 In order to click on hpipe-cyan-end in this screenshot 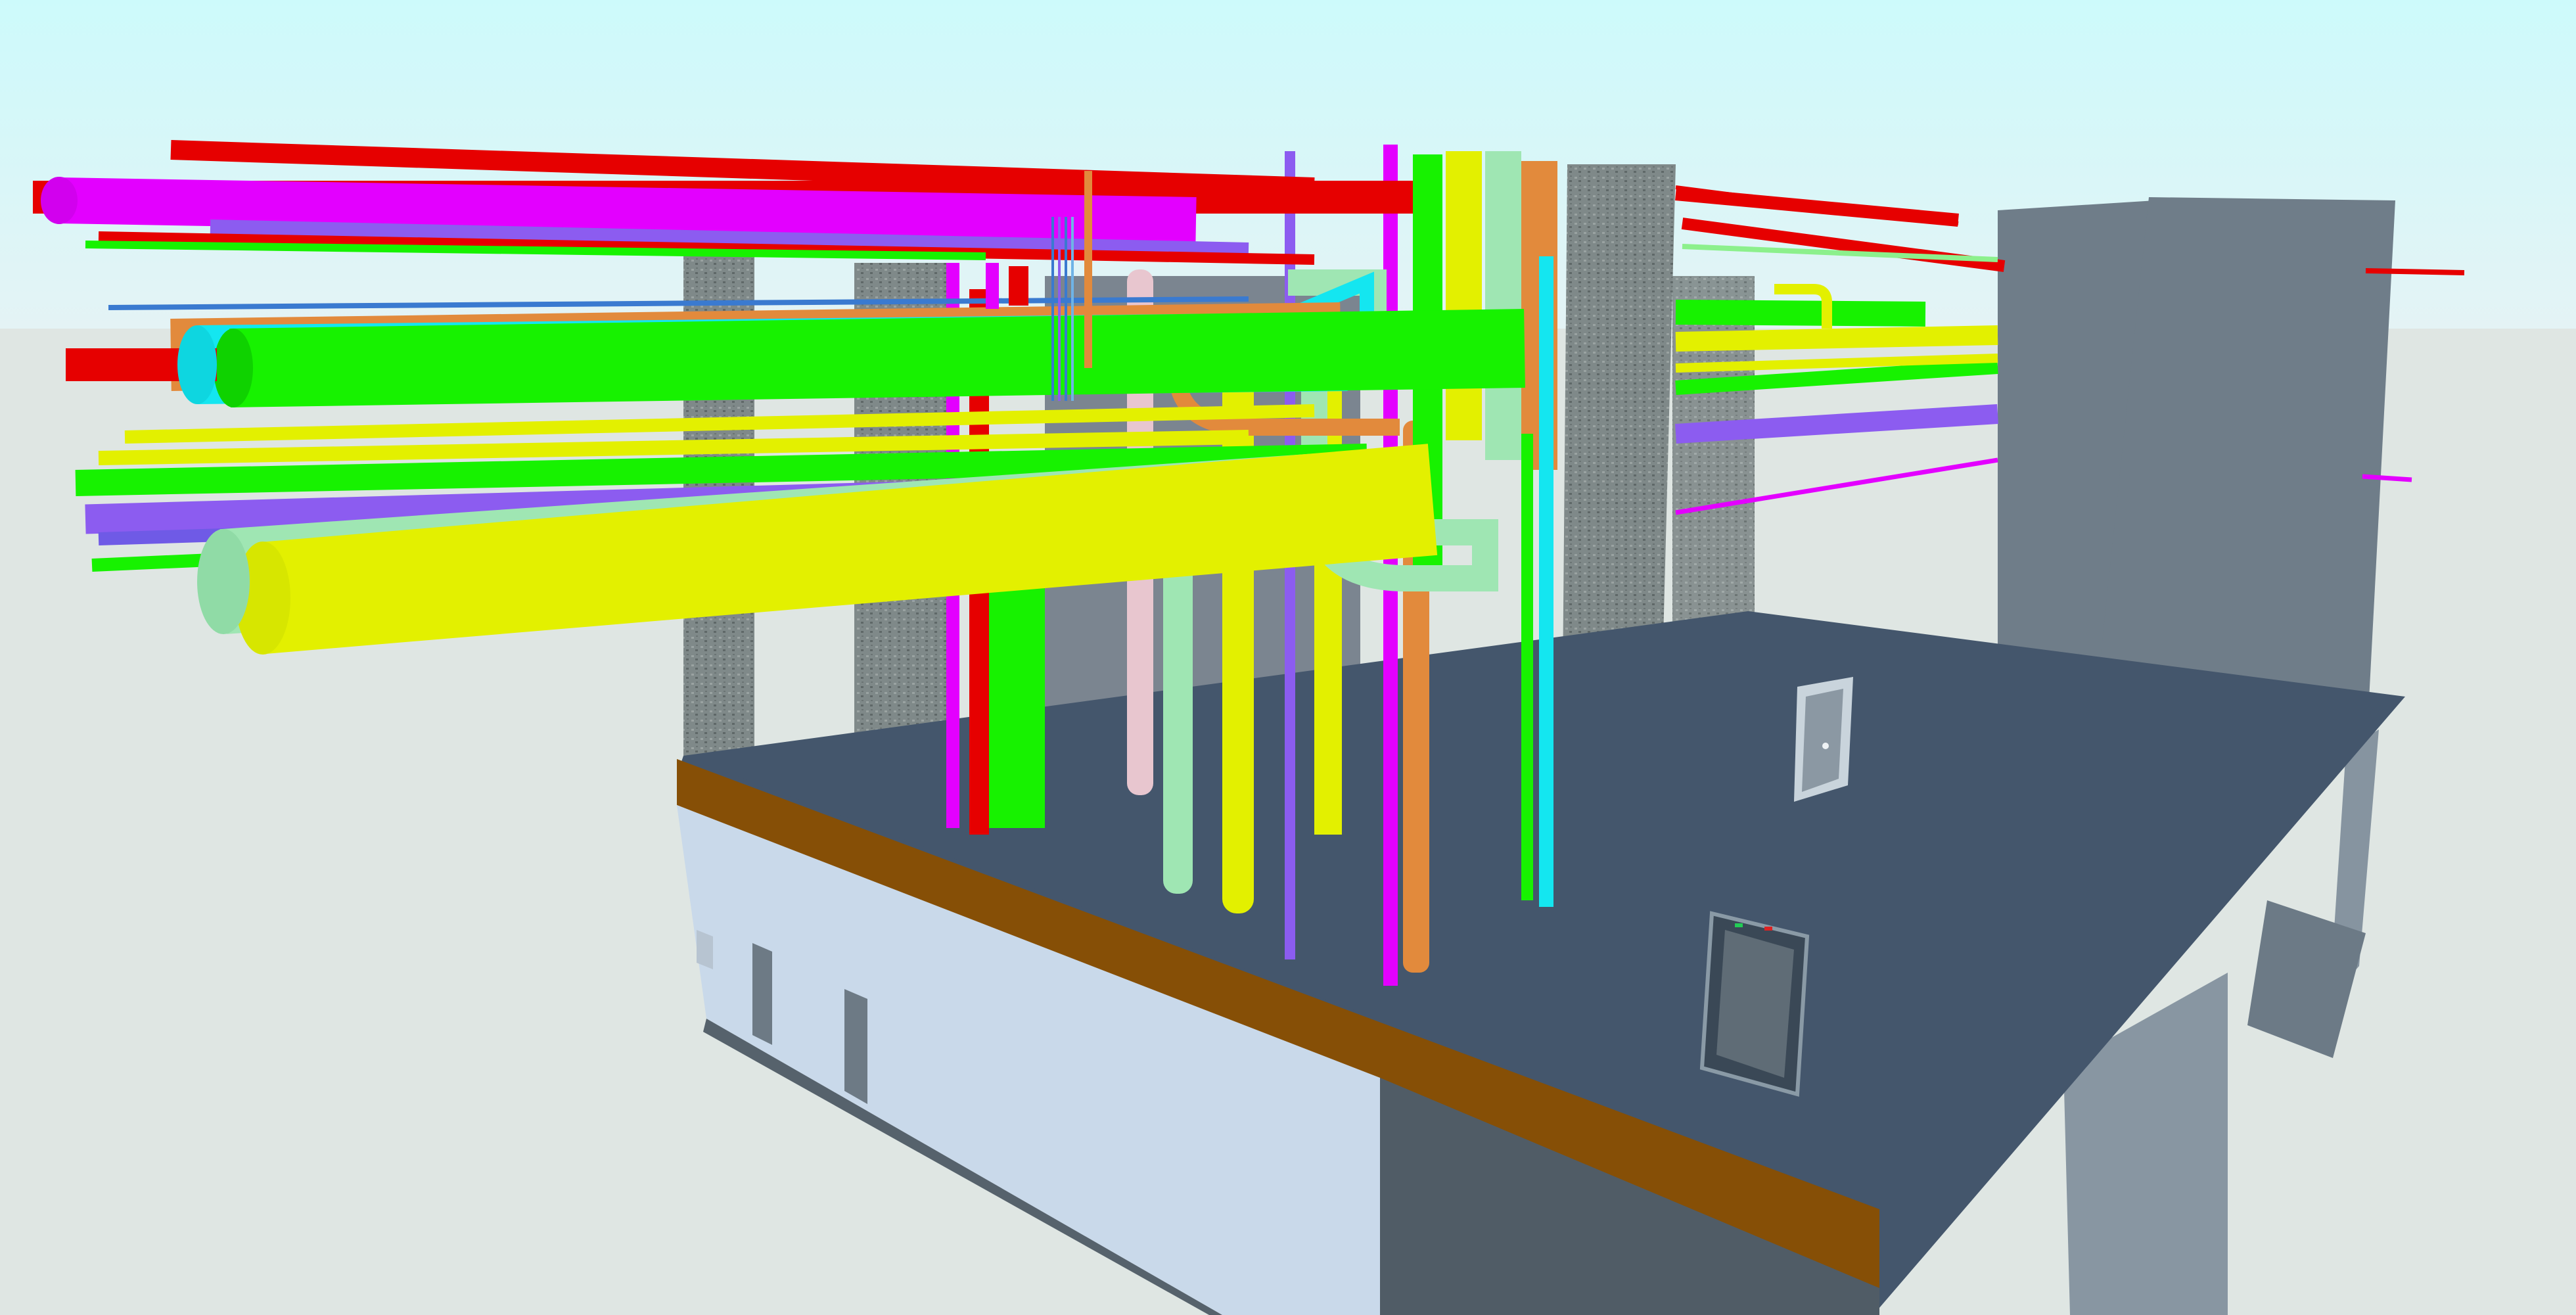, I will do `click(197, 364)`.